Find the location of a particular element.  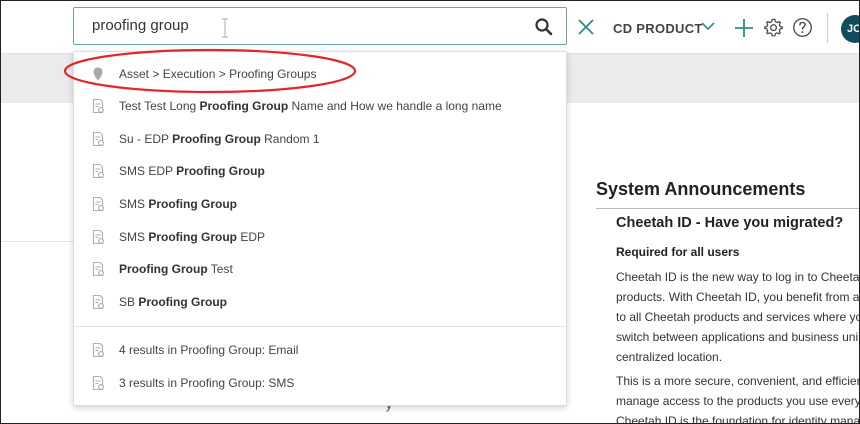

suggestion-label: SMS Proofing Group EDP is located at coordinates (192, 237).